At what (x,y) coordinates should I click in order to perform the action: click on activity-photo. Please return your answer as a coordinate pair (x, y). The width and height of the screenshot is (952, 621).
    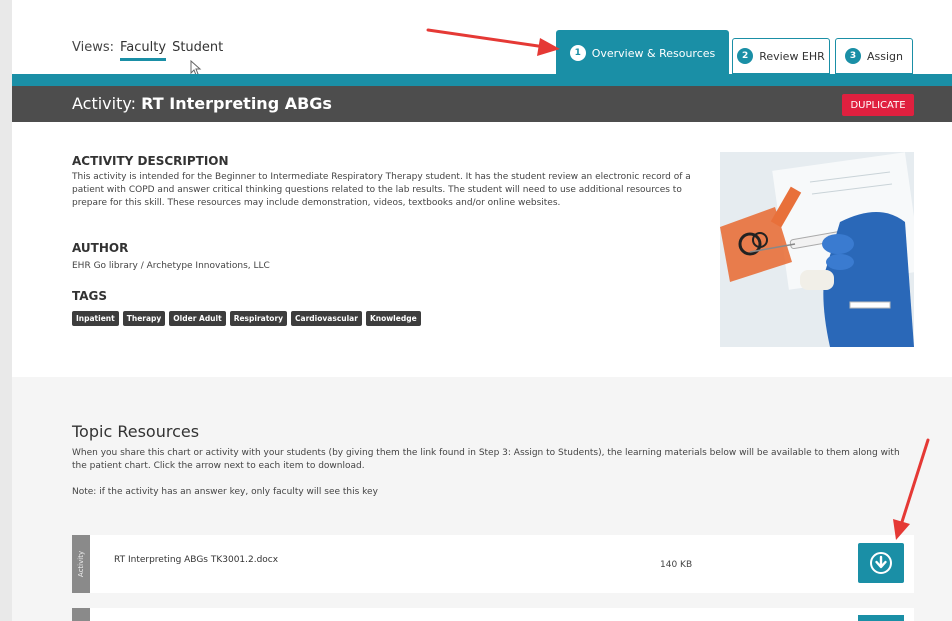
    Looking at the image, I should click on (817, 249).